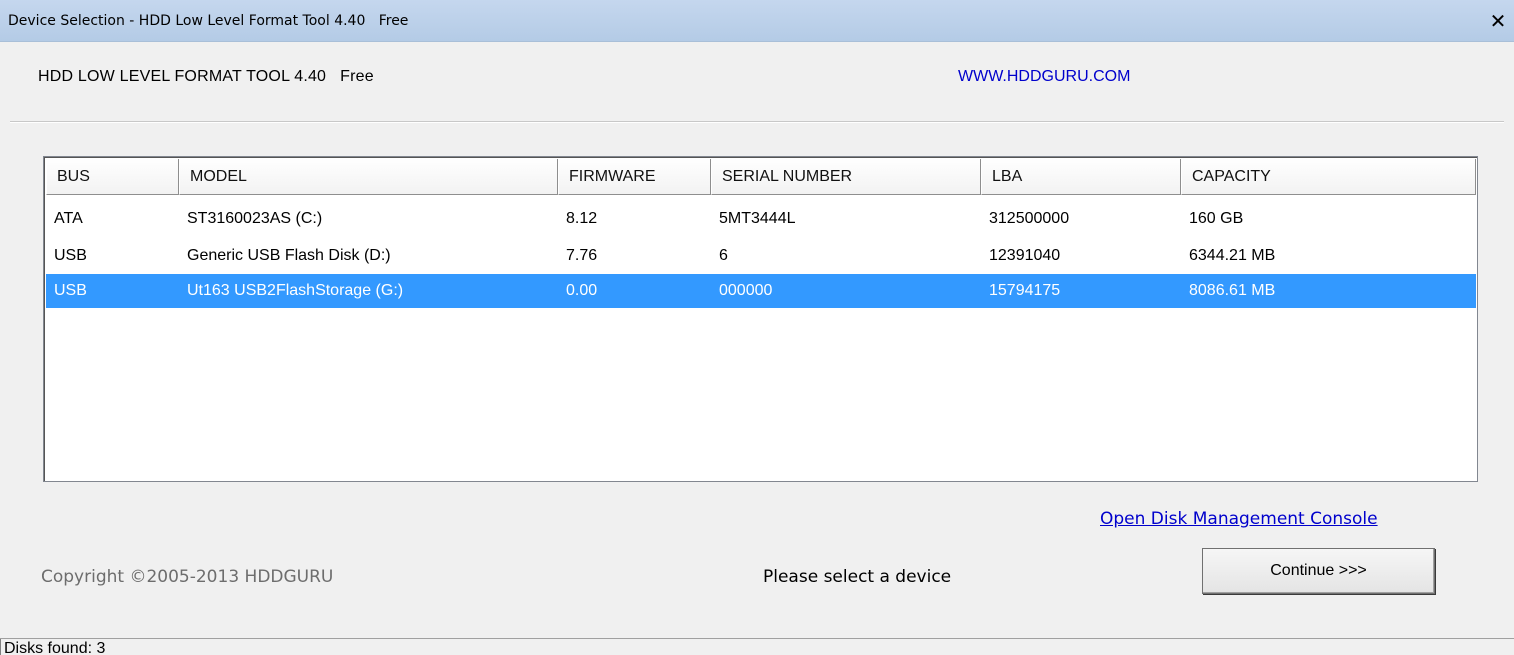 This screenshot has height=655, width=1514. Describe the element at coordinates (1029, 218) in the screenshot. I see `cell-lba: 312500000` at that location.